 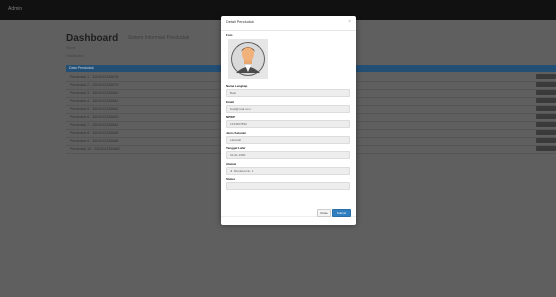 I want to click on row-text: Penduduk 9 - 3201012345686, so click(x=94, y=141).